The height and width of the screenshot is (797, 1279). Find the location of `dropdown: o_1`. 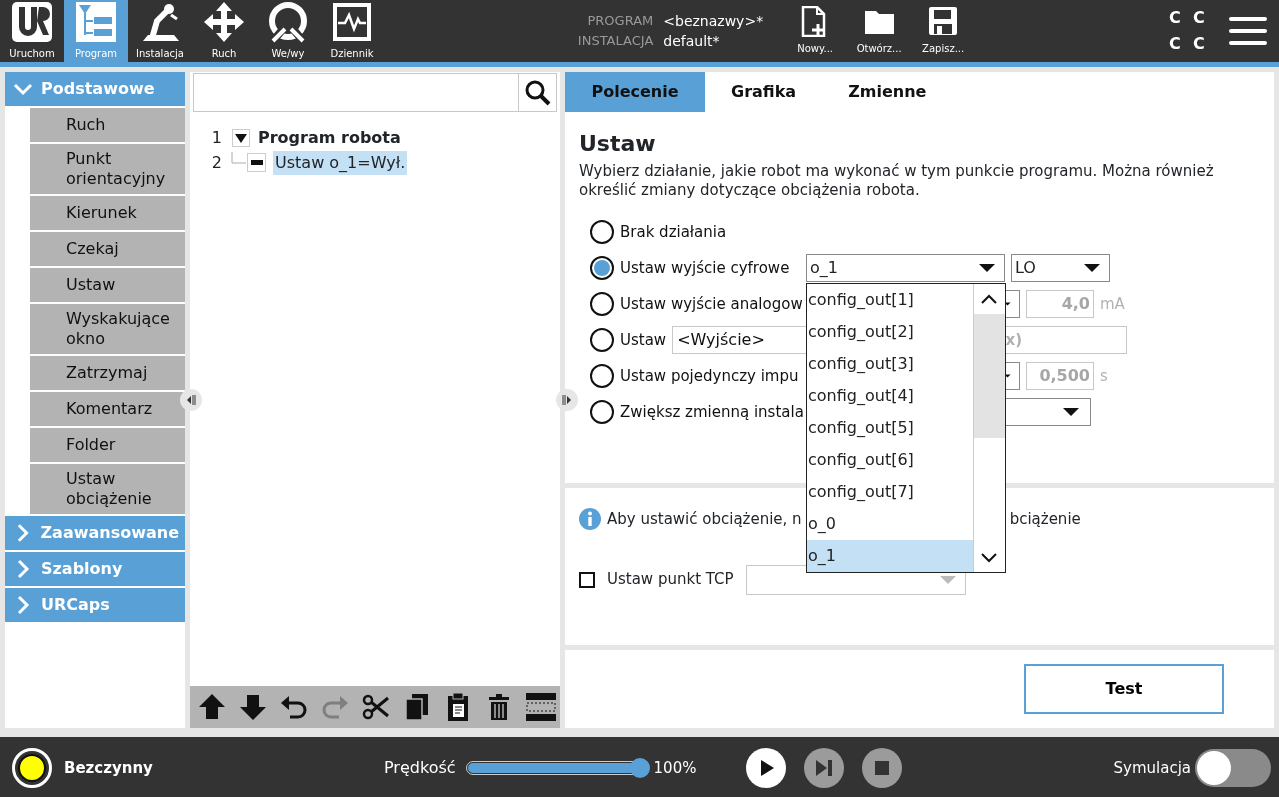

dropdown: o_1 is located at coordinates (905, 268).